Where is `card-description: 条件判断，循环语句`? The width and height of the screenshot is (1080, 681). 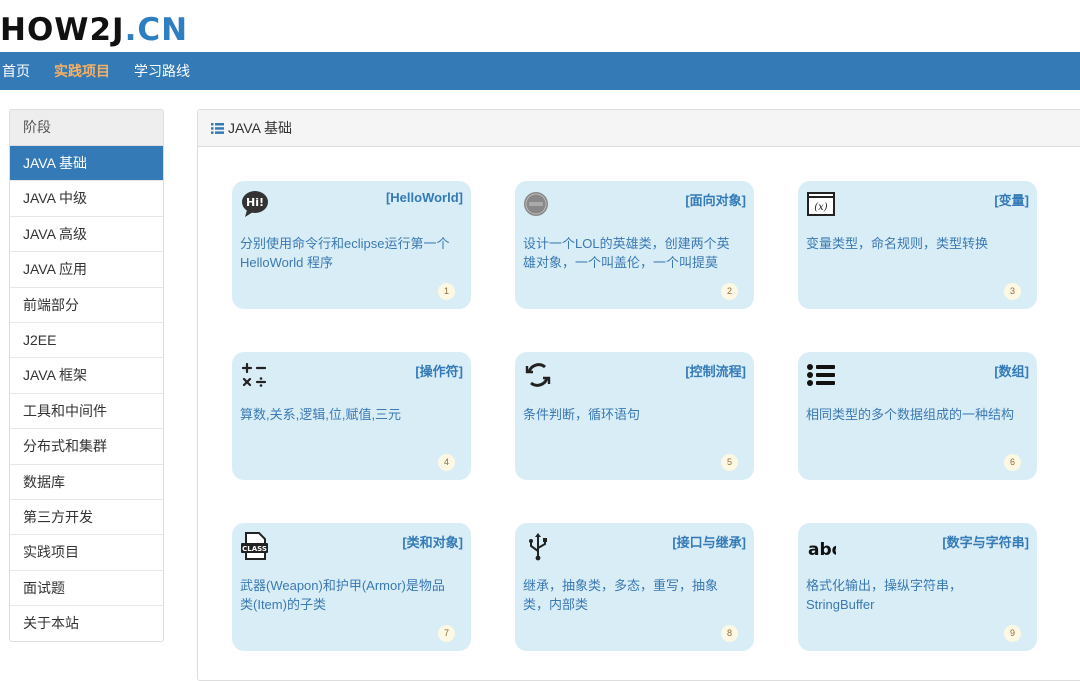 card-description: 条件判断，循环语句 is located at coordinates (582, 414).